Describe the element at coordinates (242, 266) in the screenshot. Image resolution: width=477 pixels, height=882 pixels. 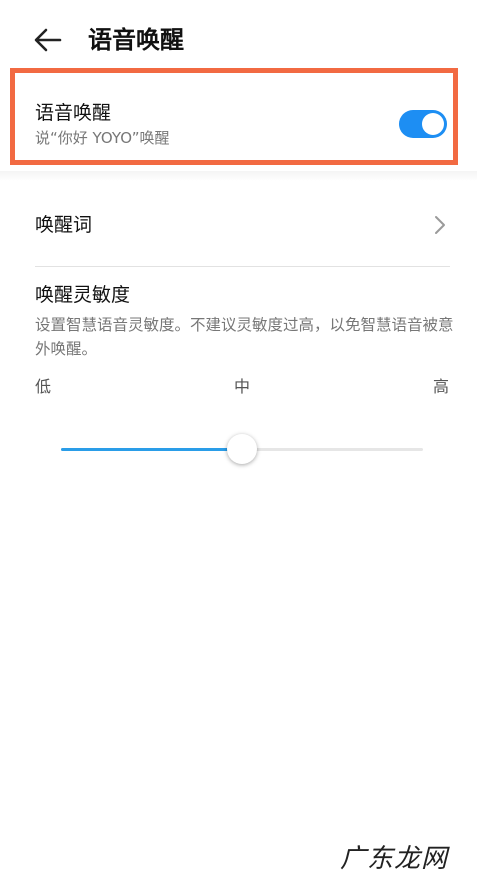
I see `divider` at that location.